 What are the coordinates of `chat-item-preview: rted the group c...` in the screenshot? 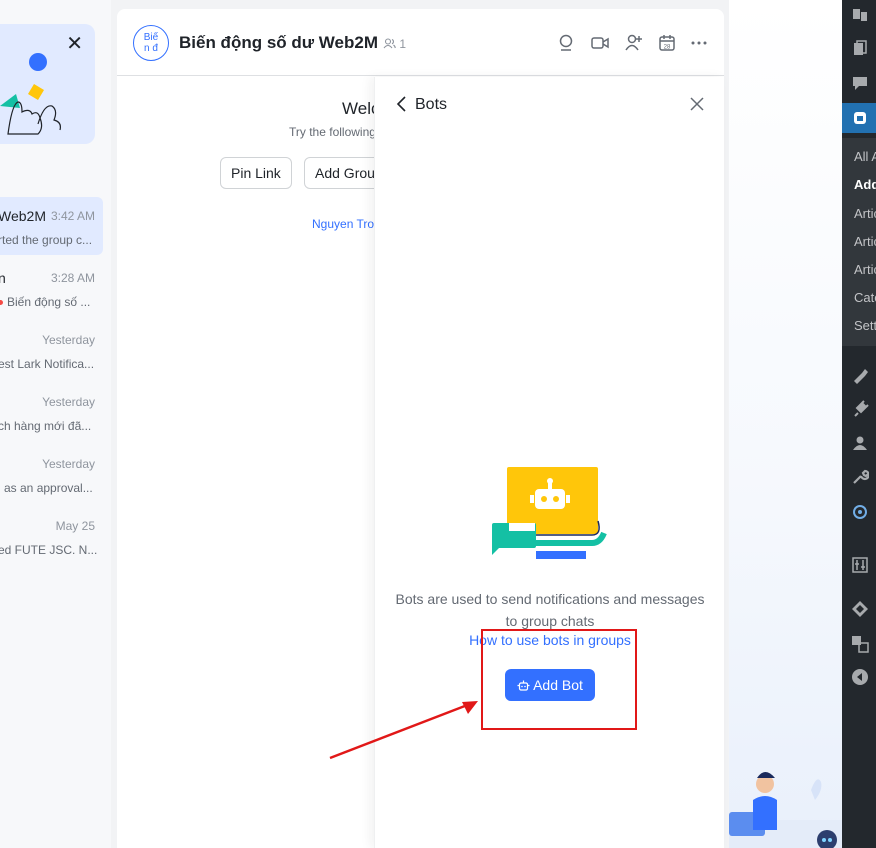 It's located at (46, 240).